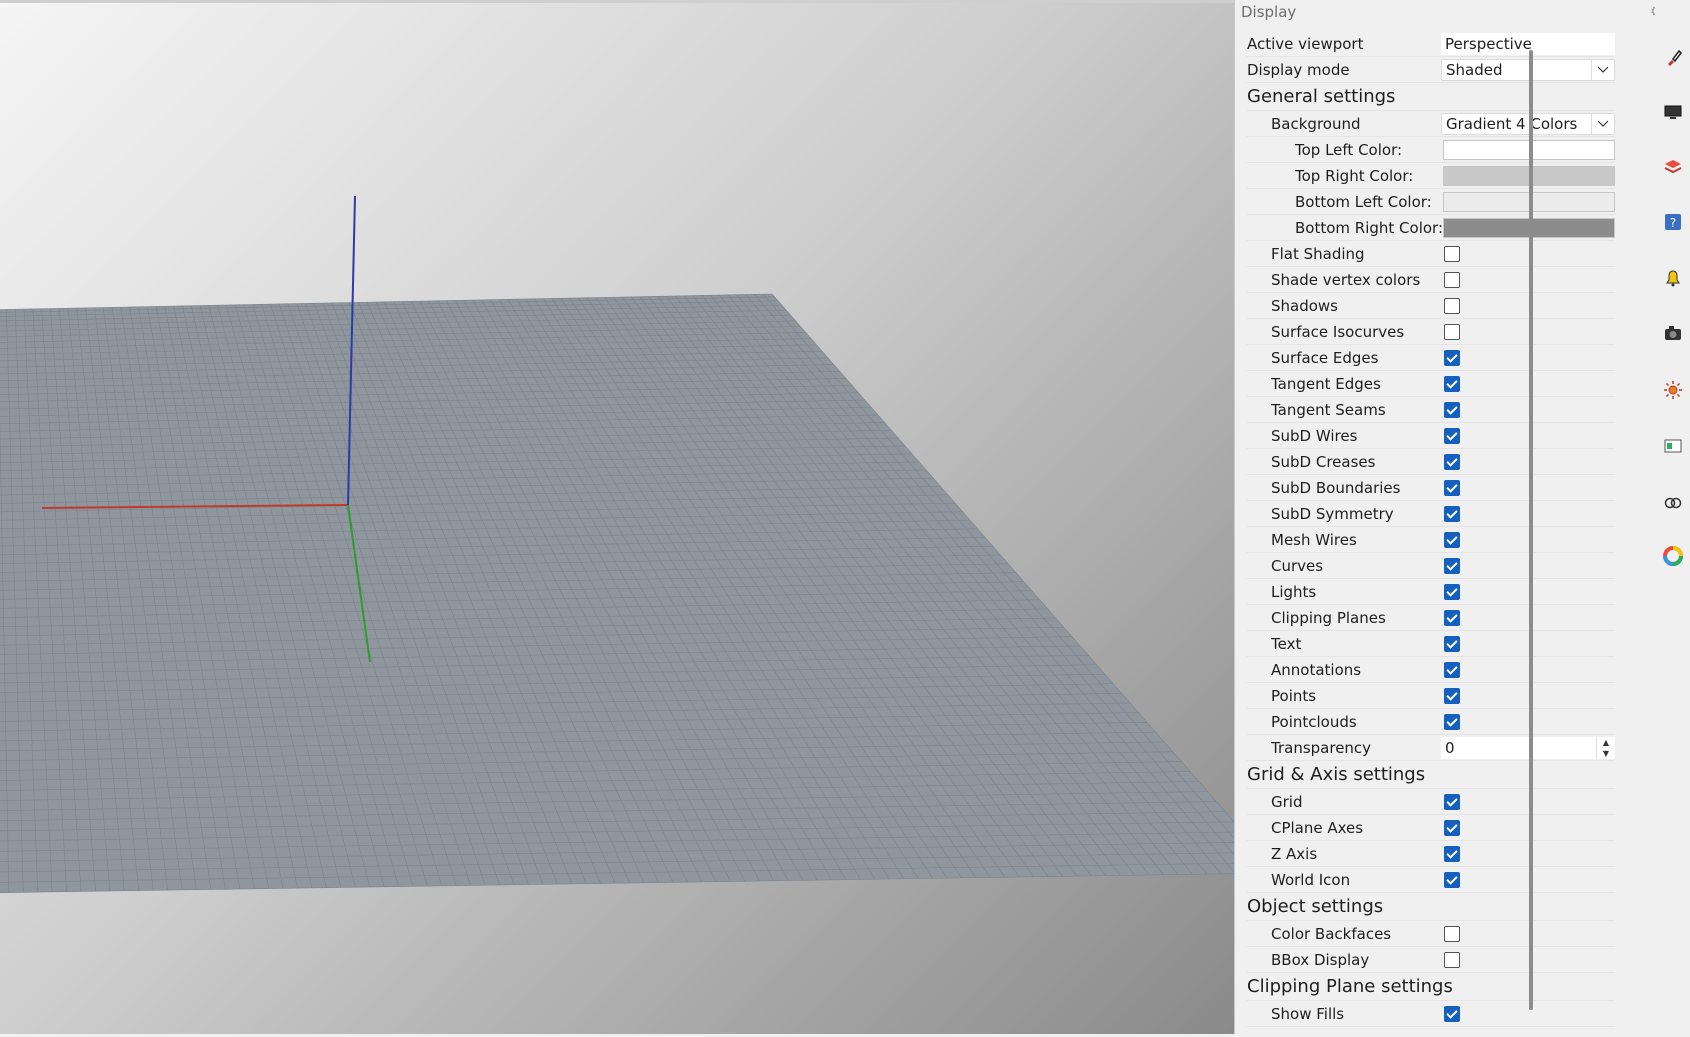  What do you see at coordinates (1452, 722) in the screenshot?
I see `pointclouds-checkbox` at bounding box center [1452, 722].